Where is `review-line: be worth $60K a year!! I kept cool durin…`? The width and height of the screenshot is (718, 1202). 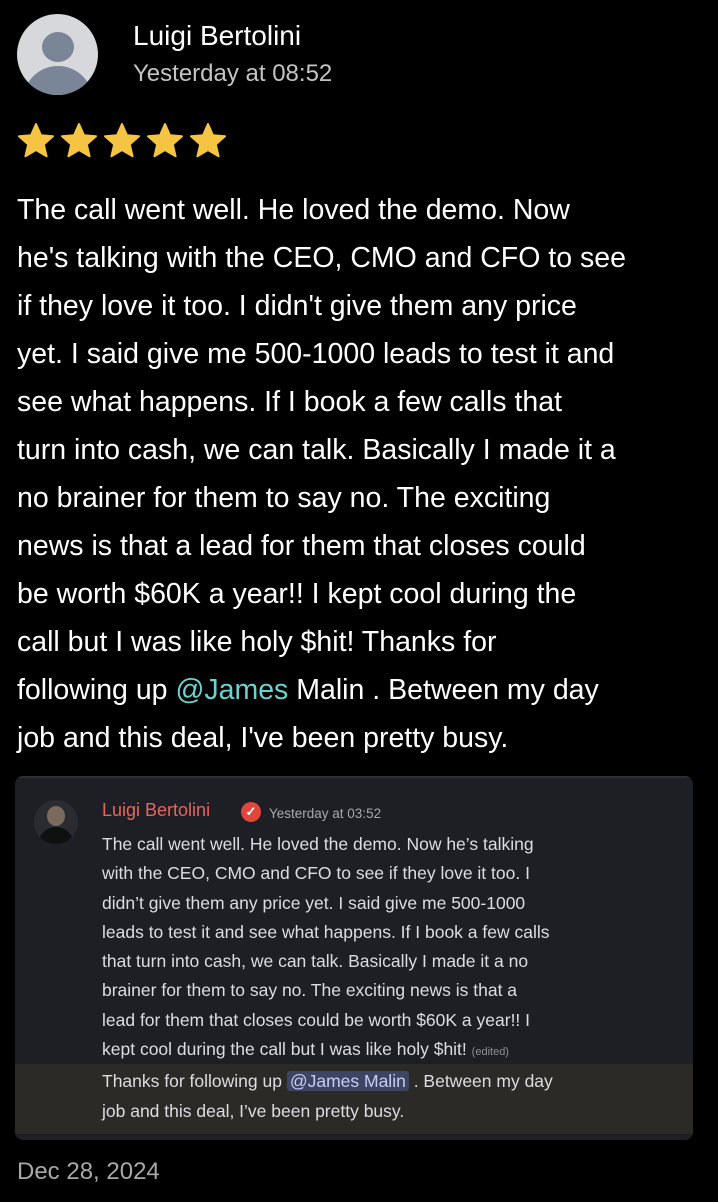 review-line: be worth $60K a year!! I kept cool durin… is located at coordinates (297, 594).